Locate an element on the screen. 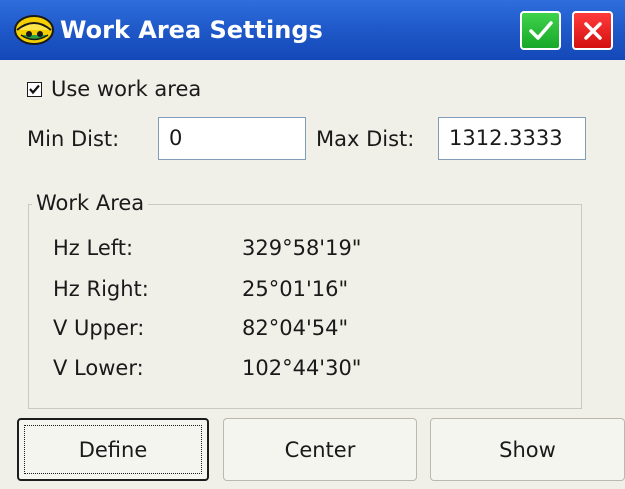 The image size is (625, 489). v-upper-value: 82°04'54" is located at coordinates (295, 328).